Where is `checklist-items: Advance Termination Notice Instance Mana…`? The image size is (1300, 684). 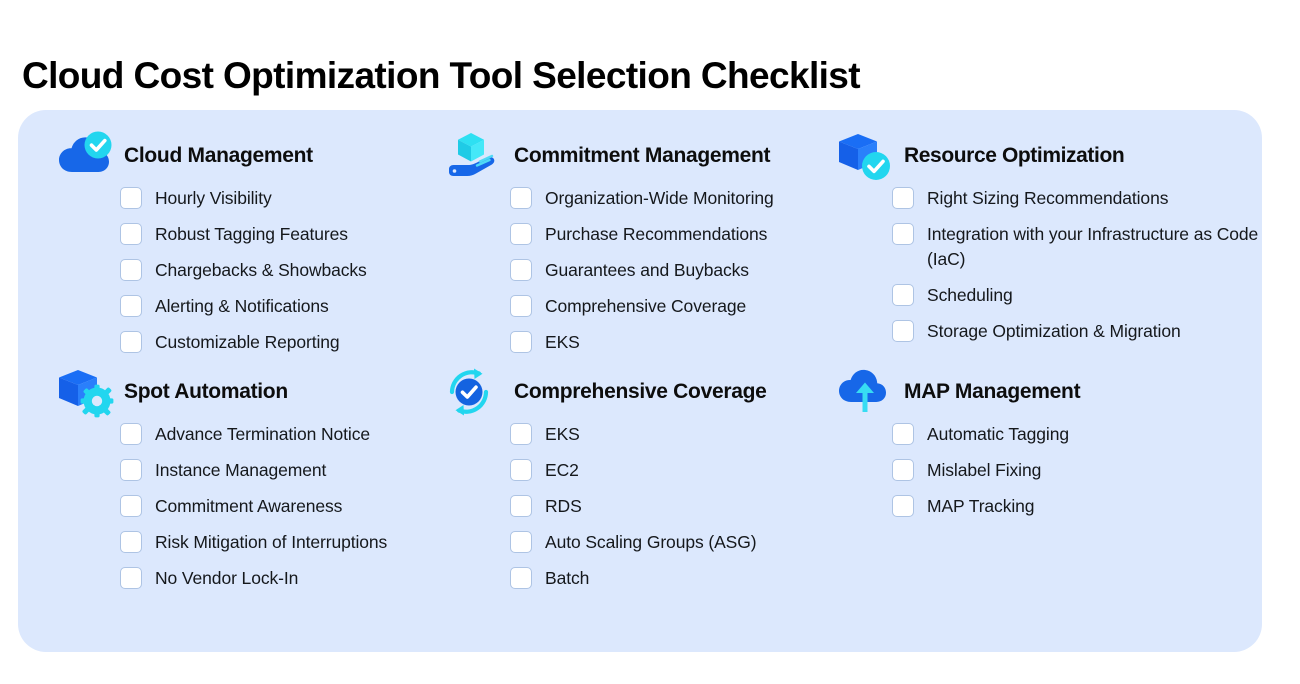
checklist-items: Advance Termination Notice Instance Mana… is located at coordinates (283, 506).